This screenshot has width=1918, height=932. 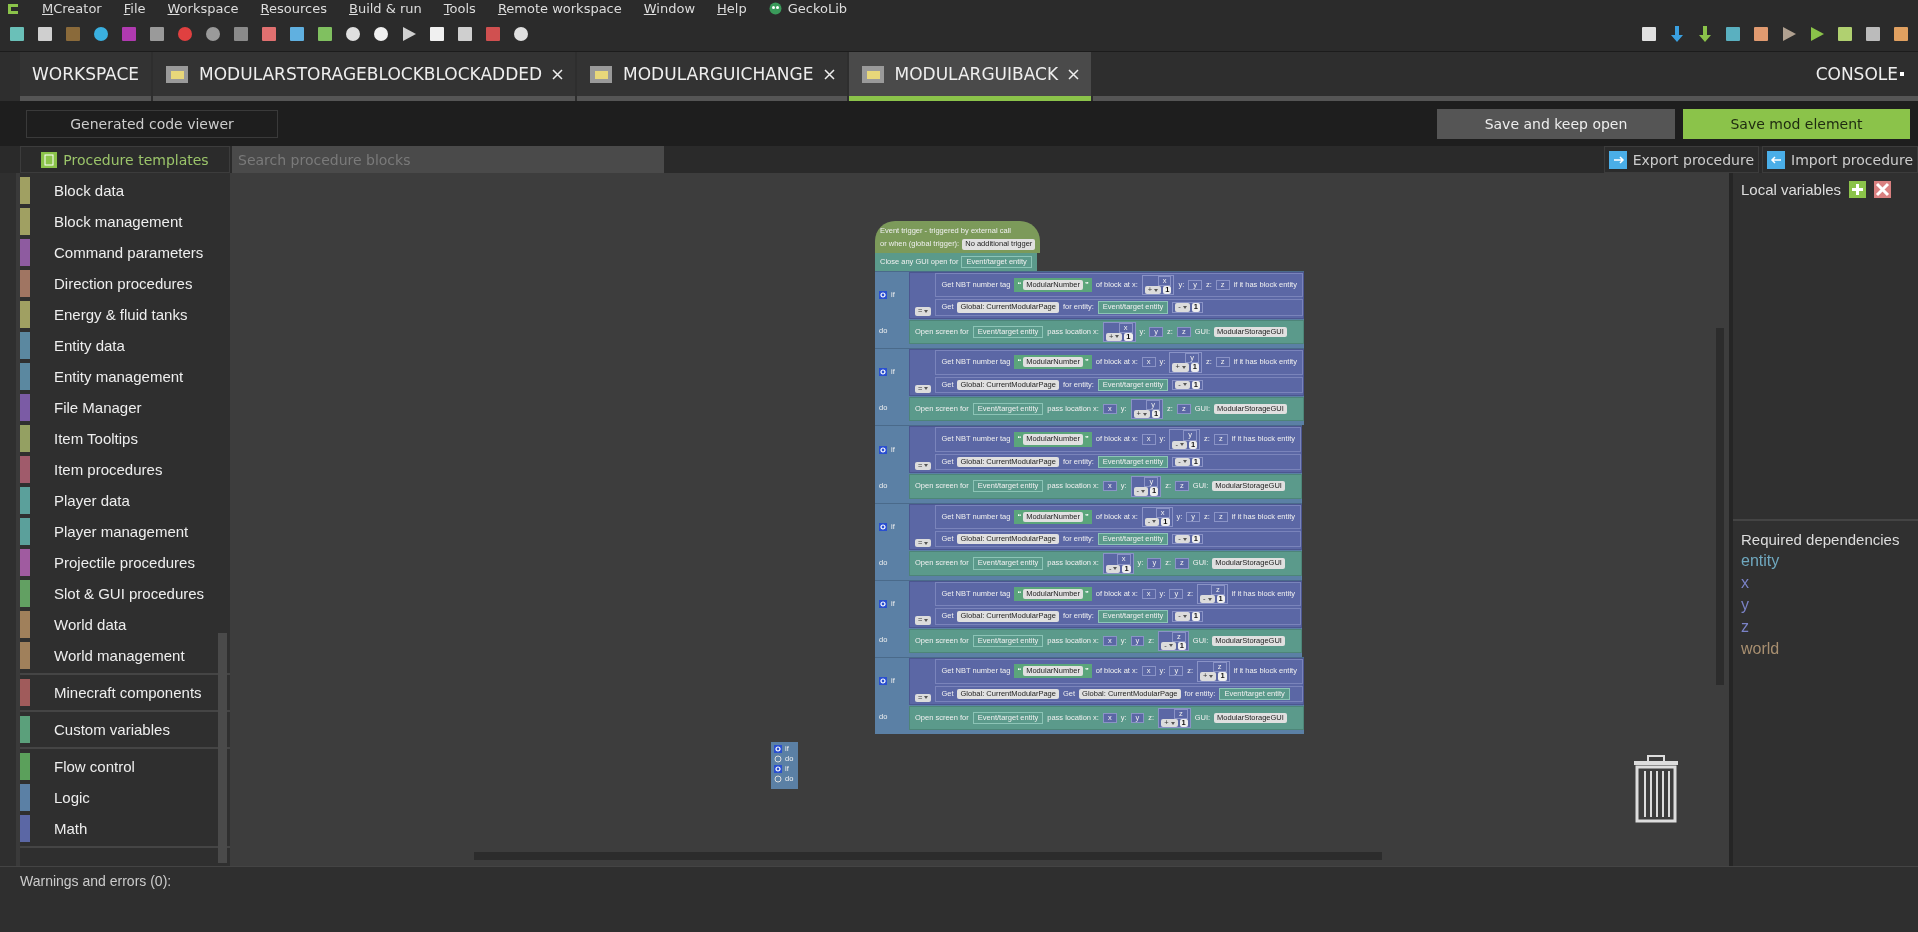 What do you see at coordinates (775, 8) in the screenshot?
I see `plugin-icon` at bounding box center [775, 8].